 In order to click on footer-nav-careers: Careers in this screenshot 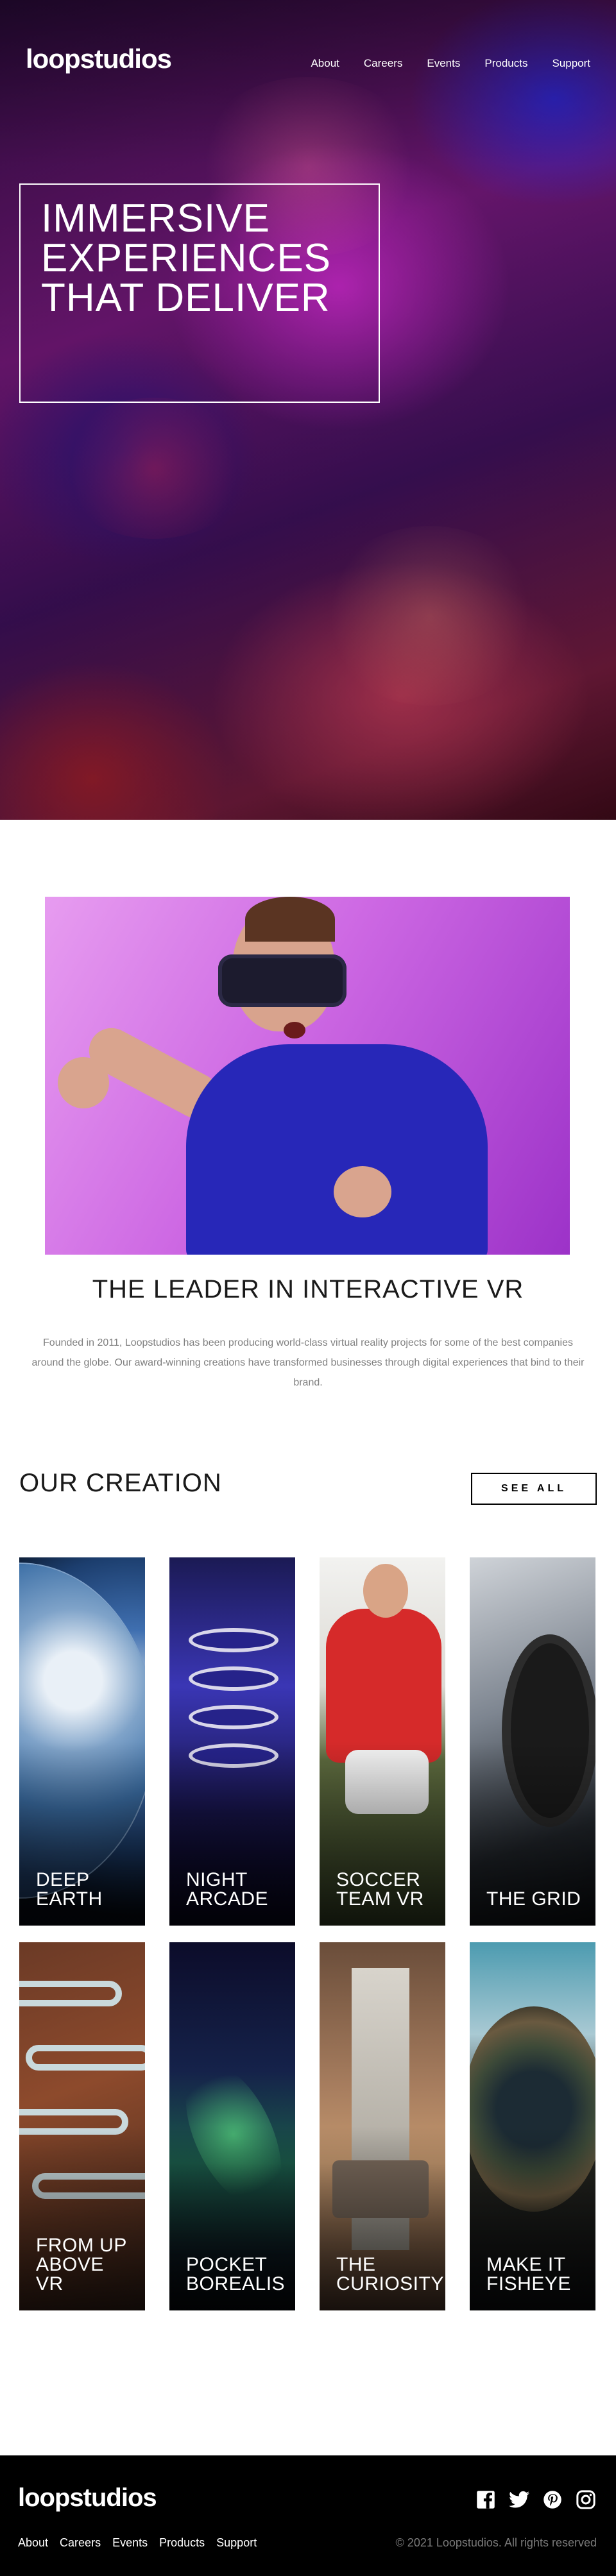, I will do `click(81, 2543)`.